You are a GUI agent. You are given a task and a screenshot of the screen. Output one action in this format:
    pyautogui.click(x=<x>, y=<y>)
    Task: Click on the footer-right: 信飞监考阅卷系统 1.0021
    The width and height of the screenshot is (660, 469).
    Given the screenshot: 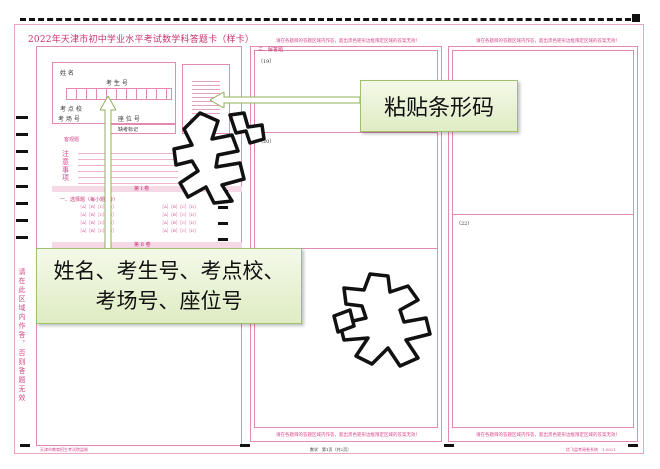 What is the action you would take?
    pyautogui.click(x=591, y=449)
    